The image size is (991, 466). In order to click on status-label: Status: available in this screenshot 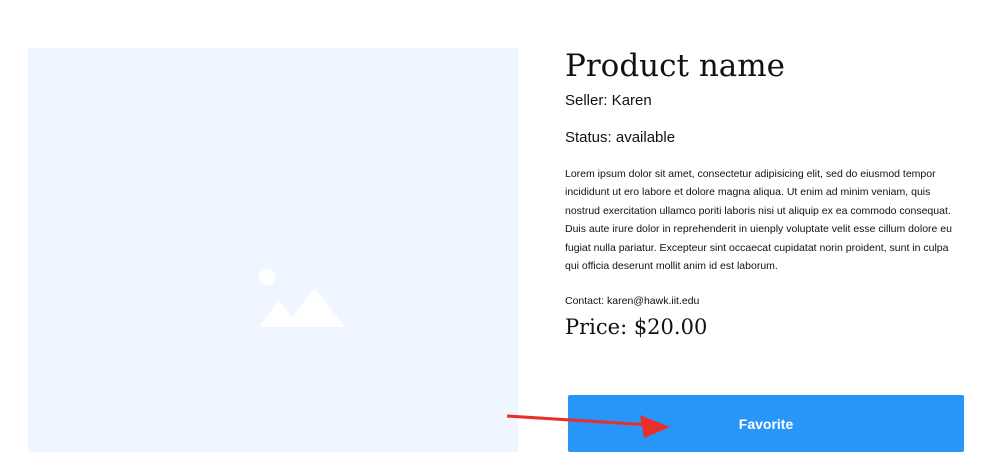, I will do `click(620, 137)`.